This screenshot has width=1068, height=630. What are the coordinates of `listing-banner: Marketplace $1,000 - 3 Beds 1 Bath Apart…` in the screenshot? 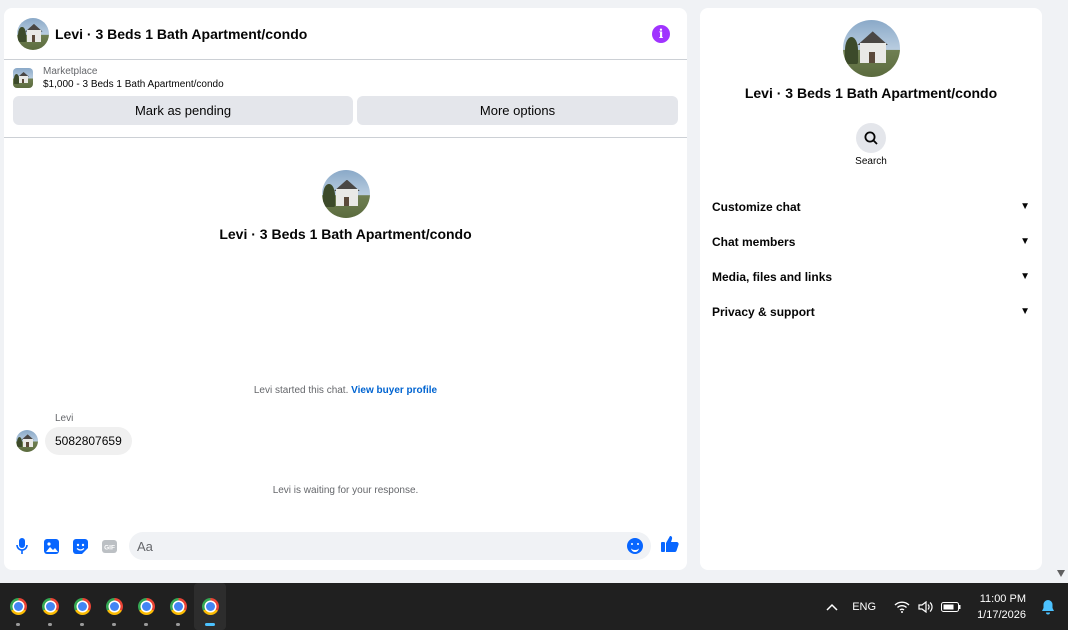 It's located at (345, 99).